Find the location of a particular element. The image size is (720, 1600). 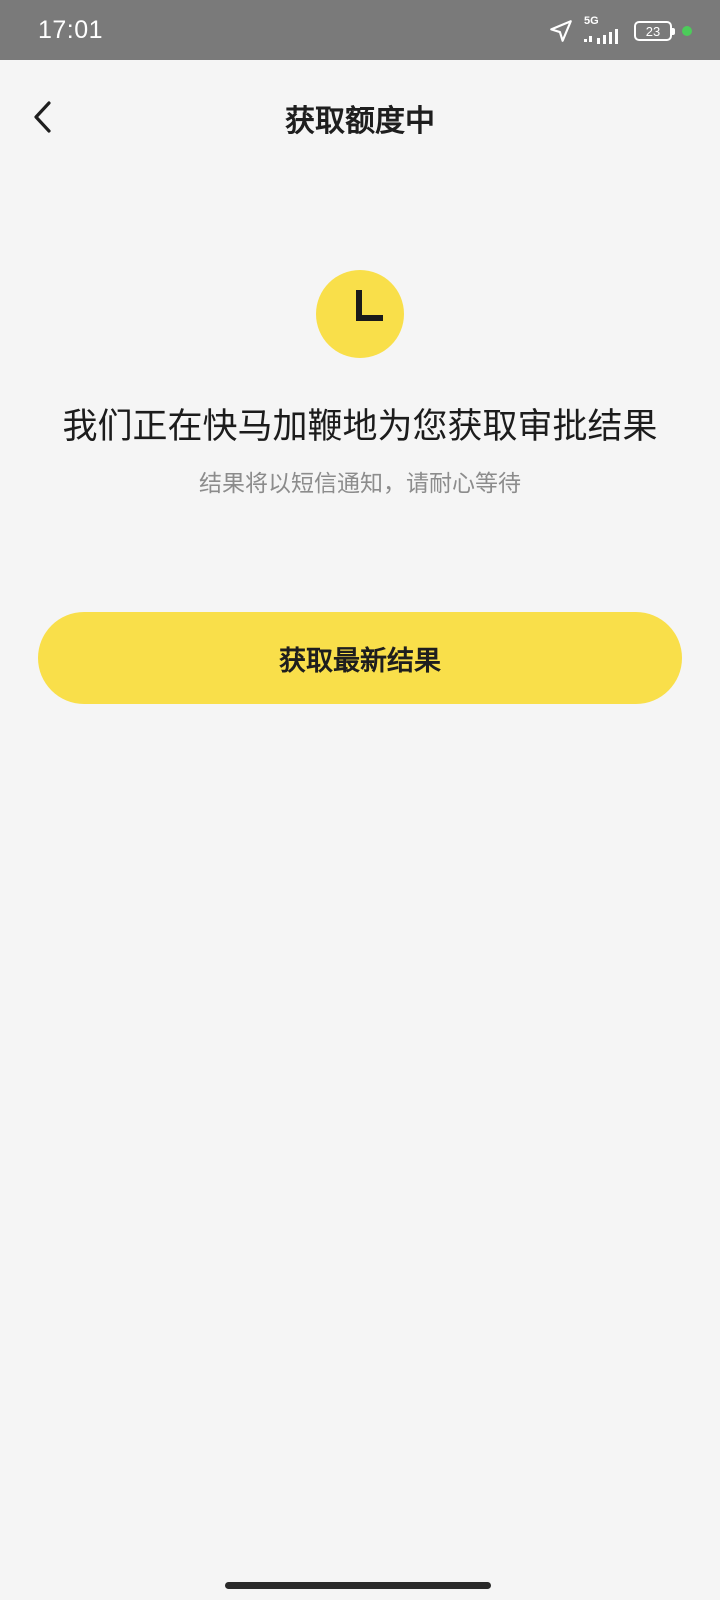

page-title: 获取额度中 is located at coordinates (360, 121).